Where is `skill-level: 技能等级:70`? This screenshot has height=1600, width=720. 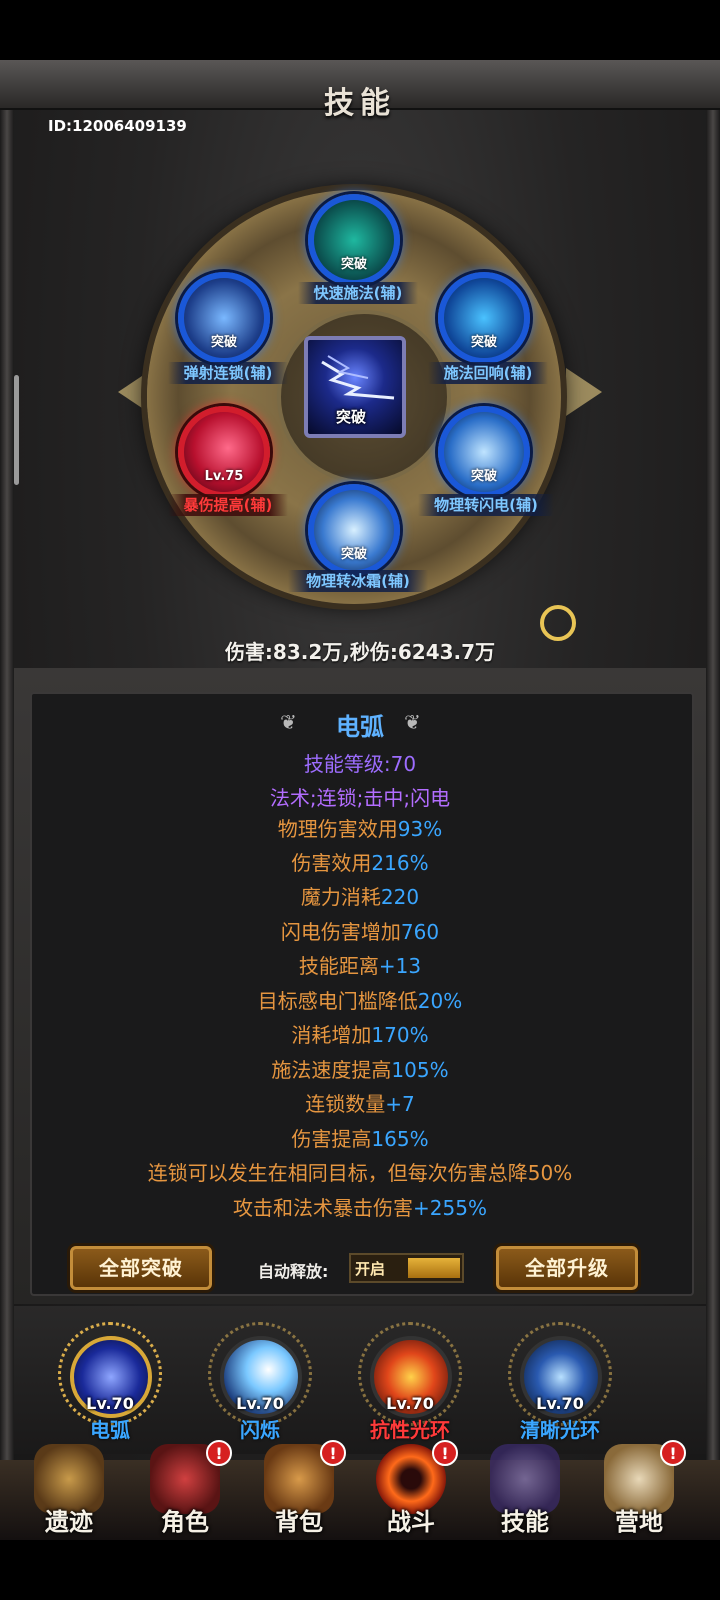 skill-level: 技能等级:70 is located at coordinates (360, 764).